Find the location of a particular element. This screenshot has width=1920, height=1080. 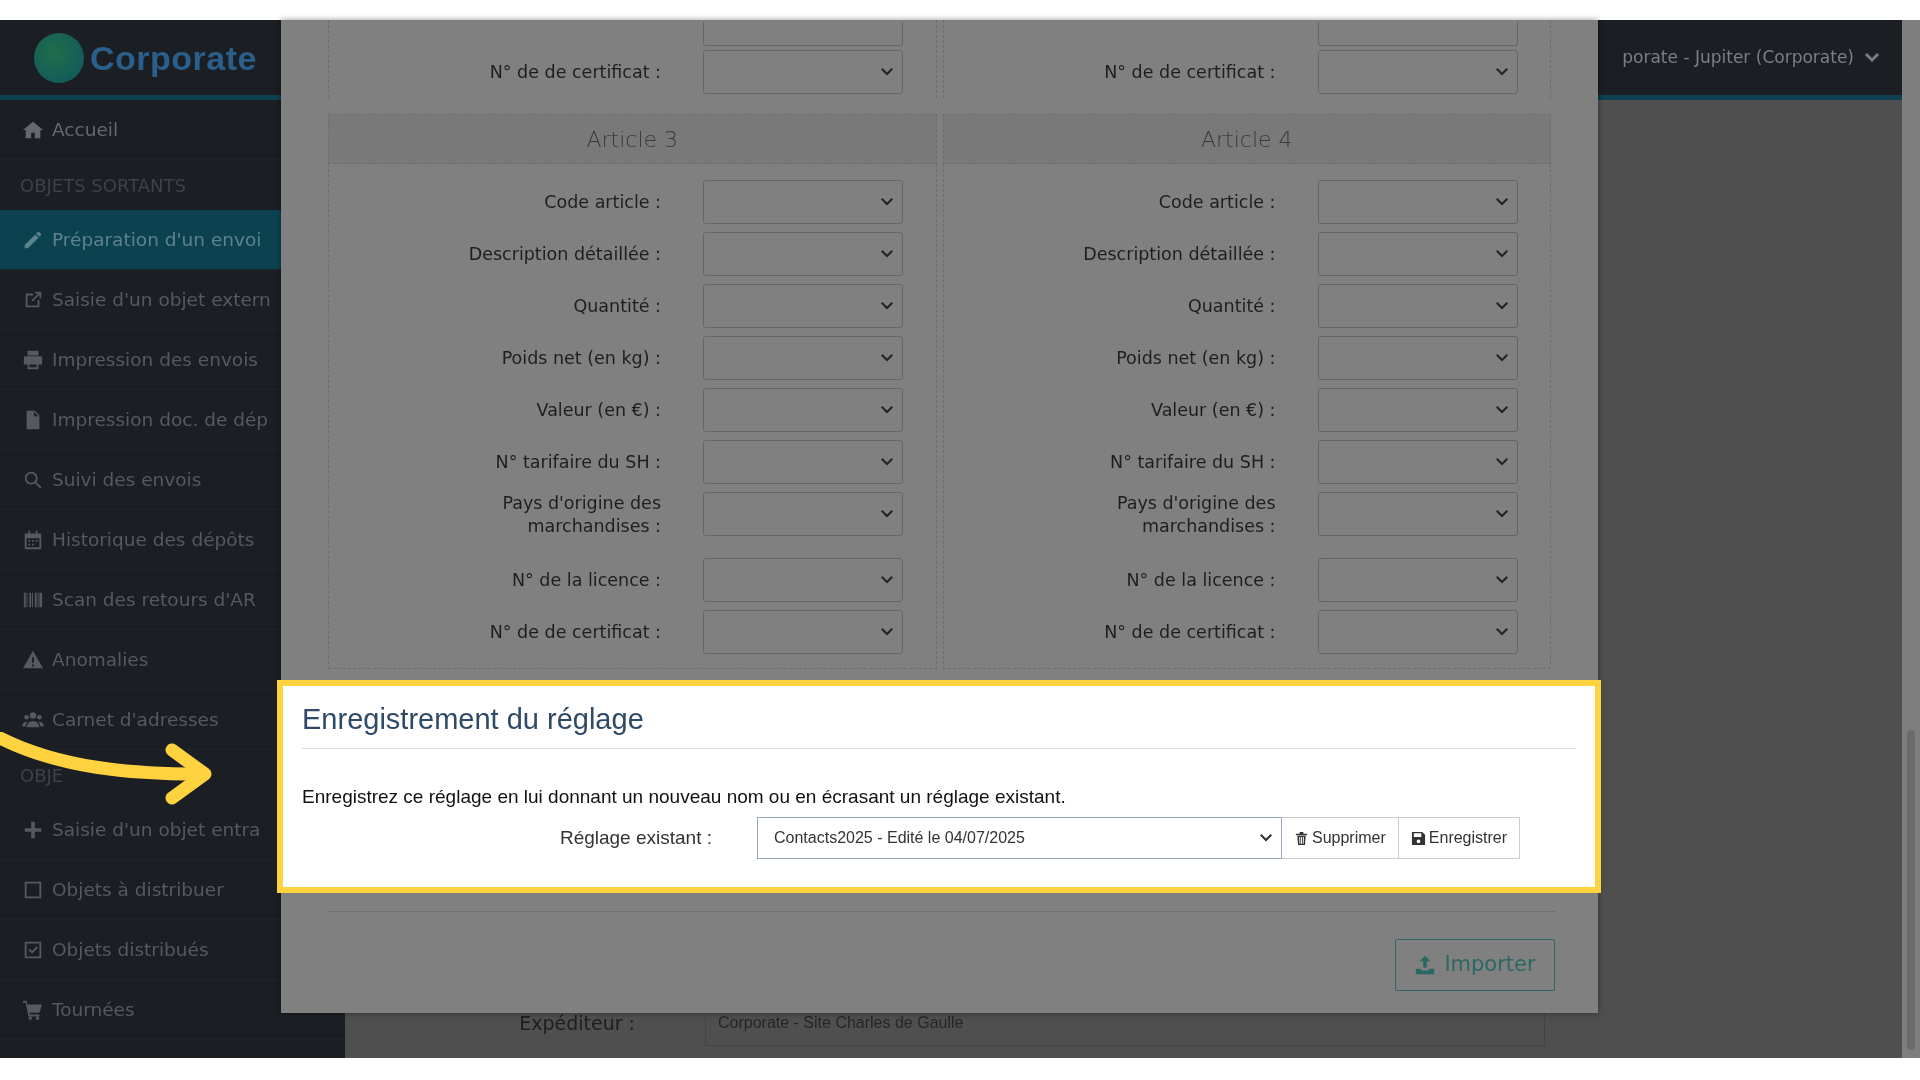

article-heading: Article 4 is located at coordinates (1246, 139).